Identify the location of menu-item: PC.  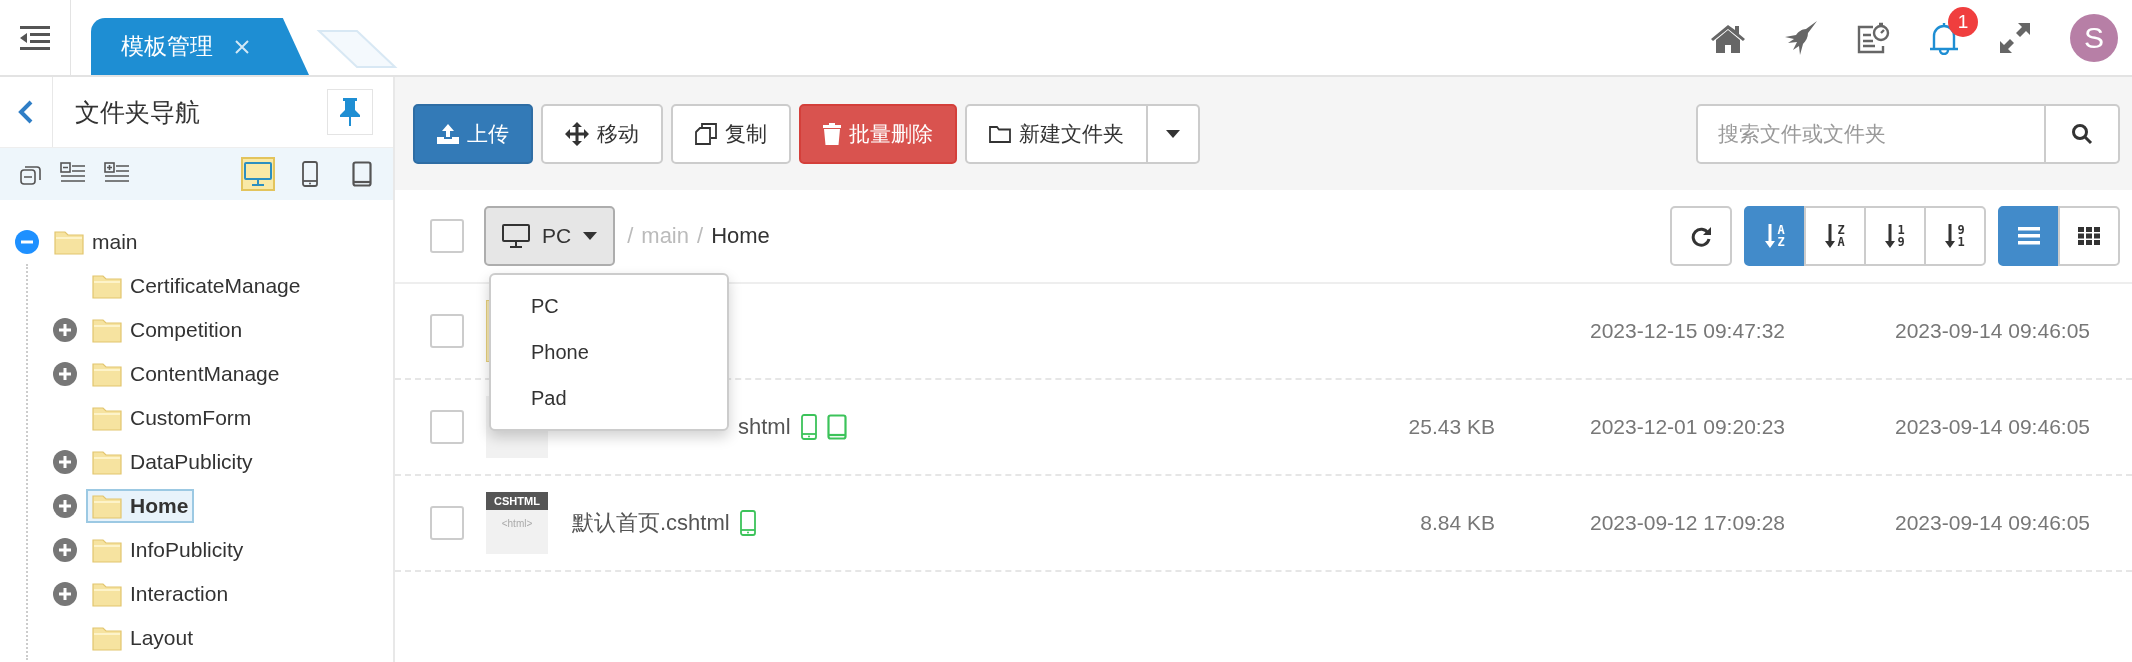
(609, 306).